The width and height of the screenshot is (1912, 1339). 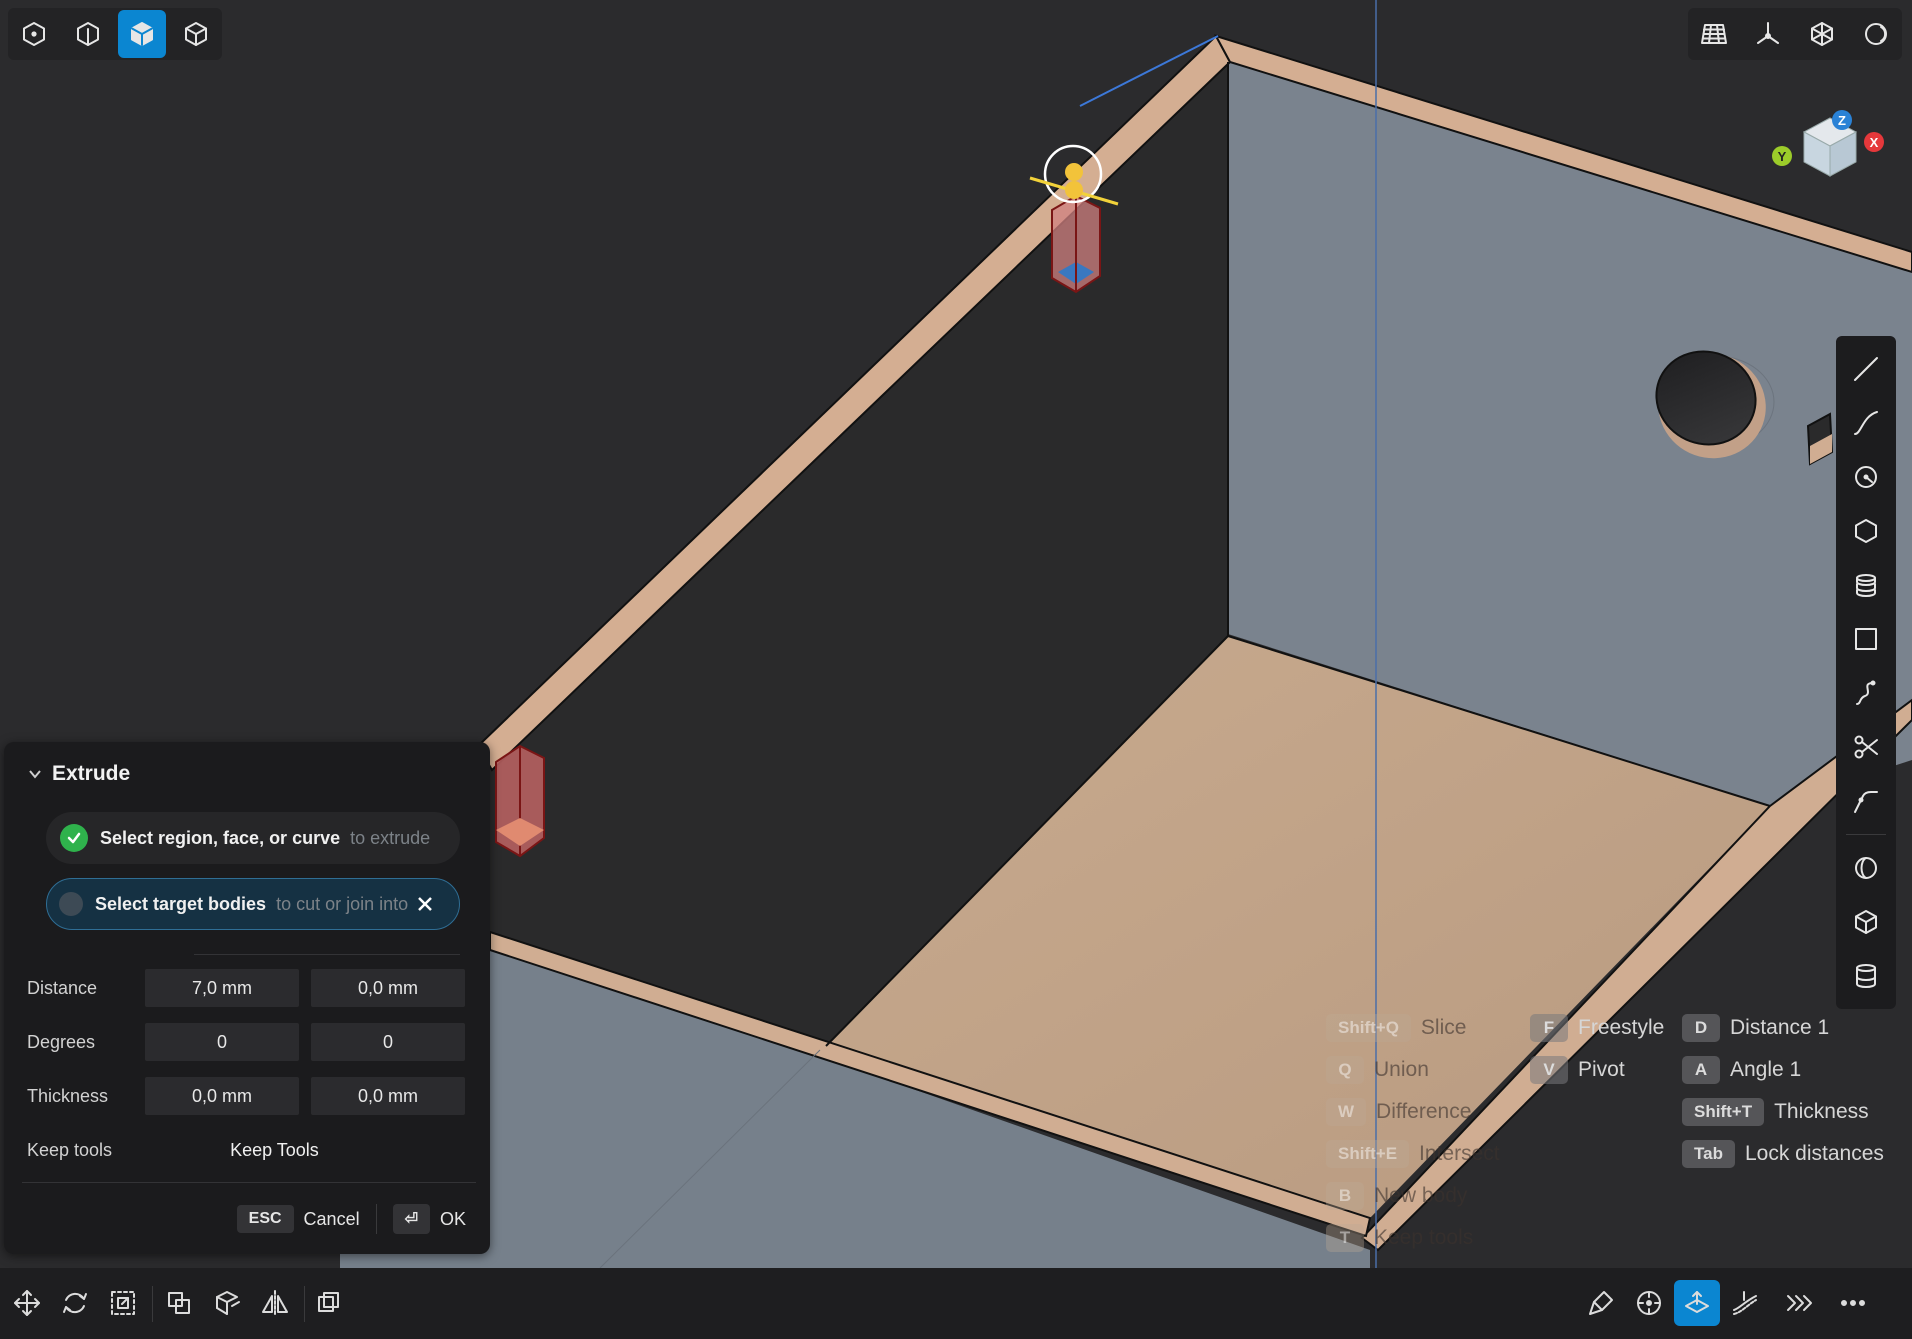 I want to click on shortcut-label: Pivot, so click(x=1601, y=1069).